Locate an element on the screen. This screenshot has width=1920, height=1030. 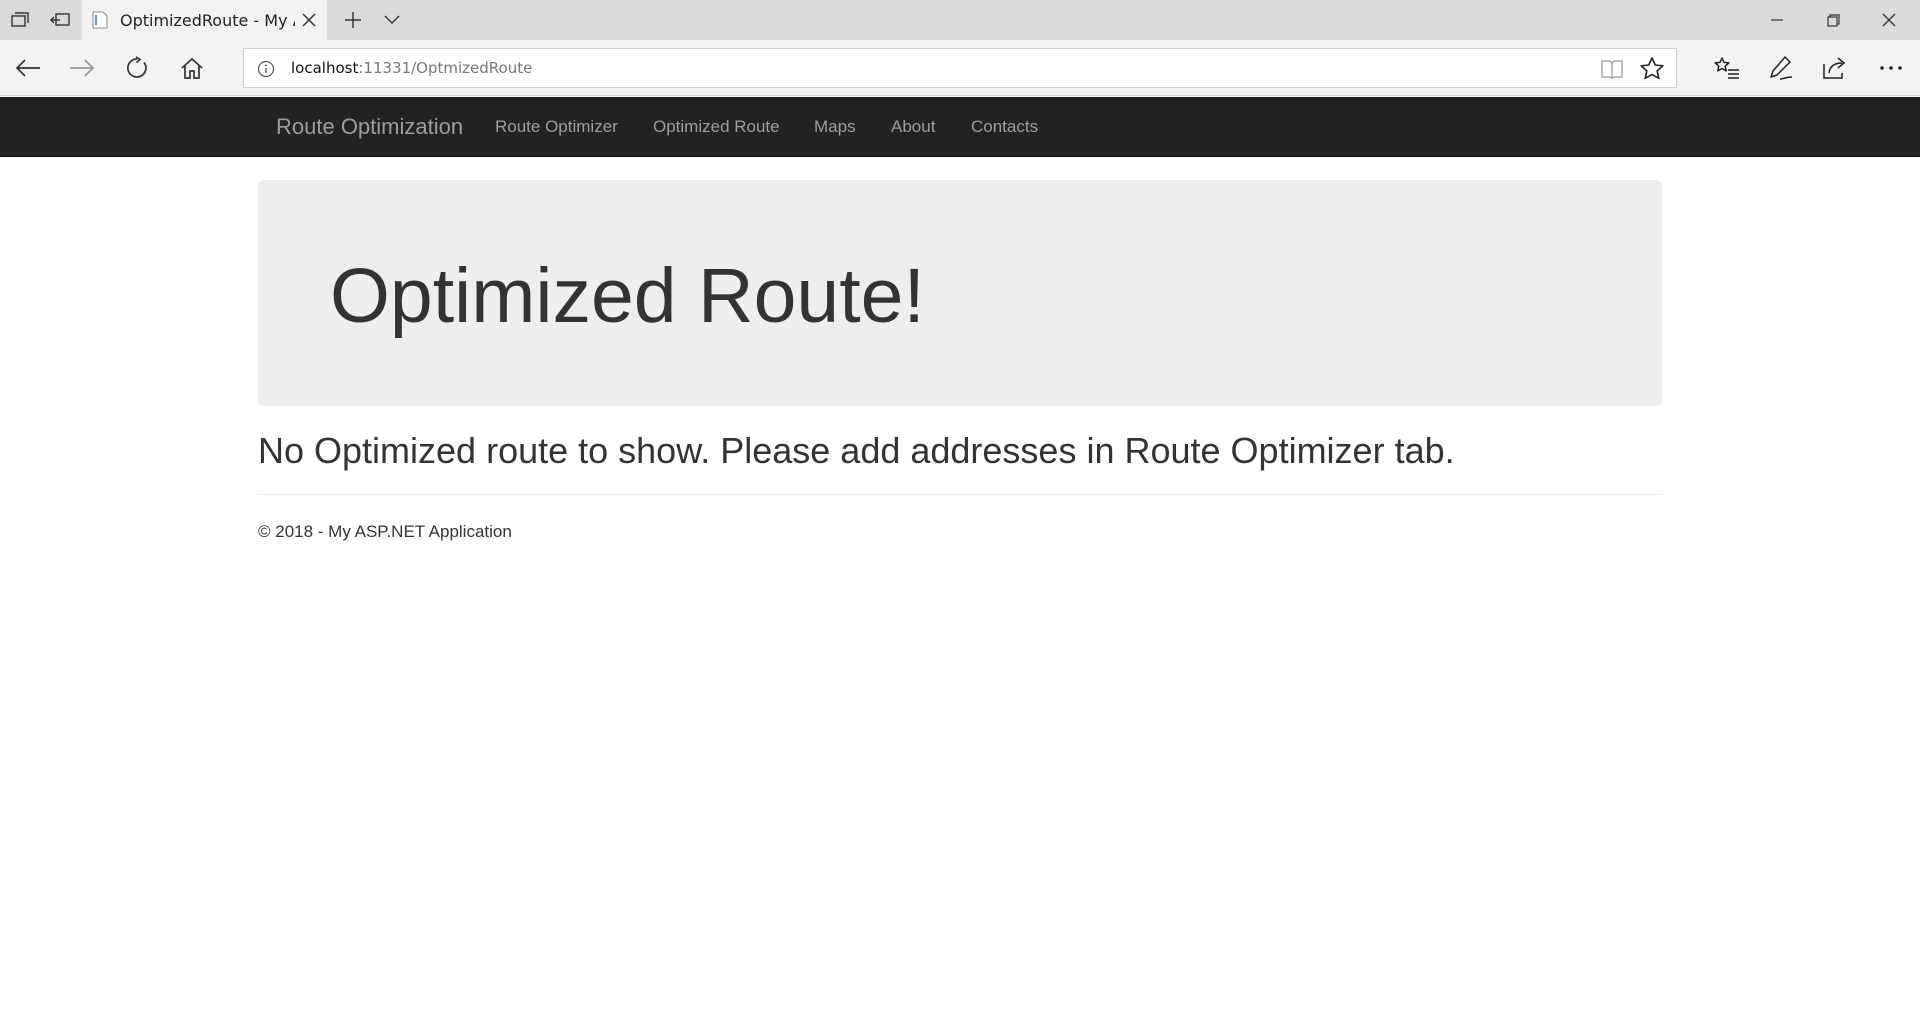
browser-toolbar: localhost:11331/OptmizedRoute is located at coordinates (960, 68).